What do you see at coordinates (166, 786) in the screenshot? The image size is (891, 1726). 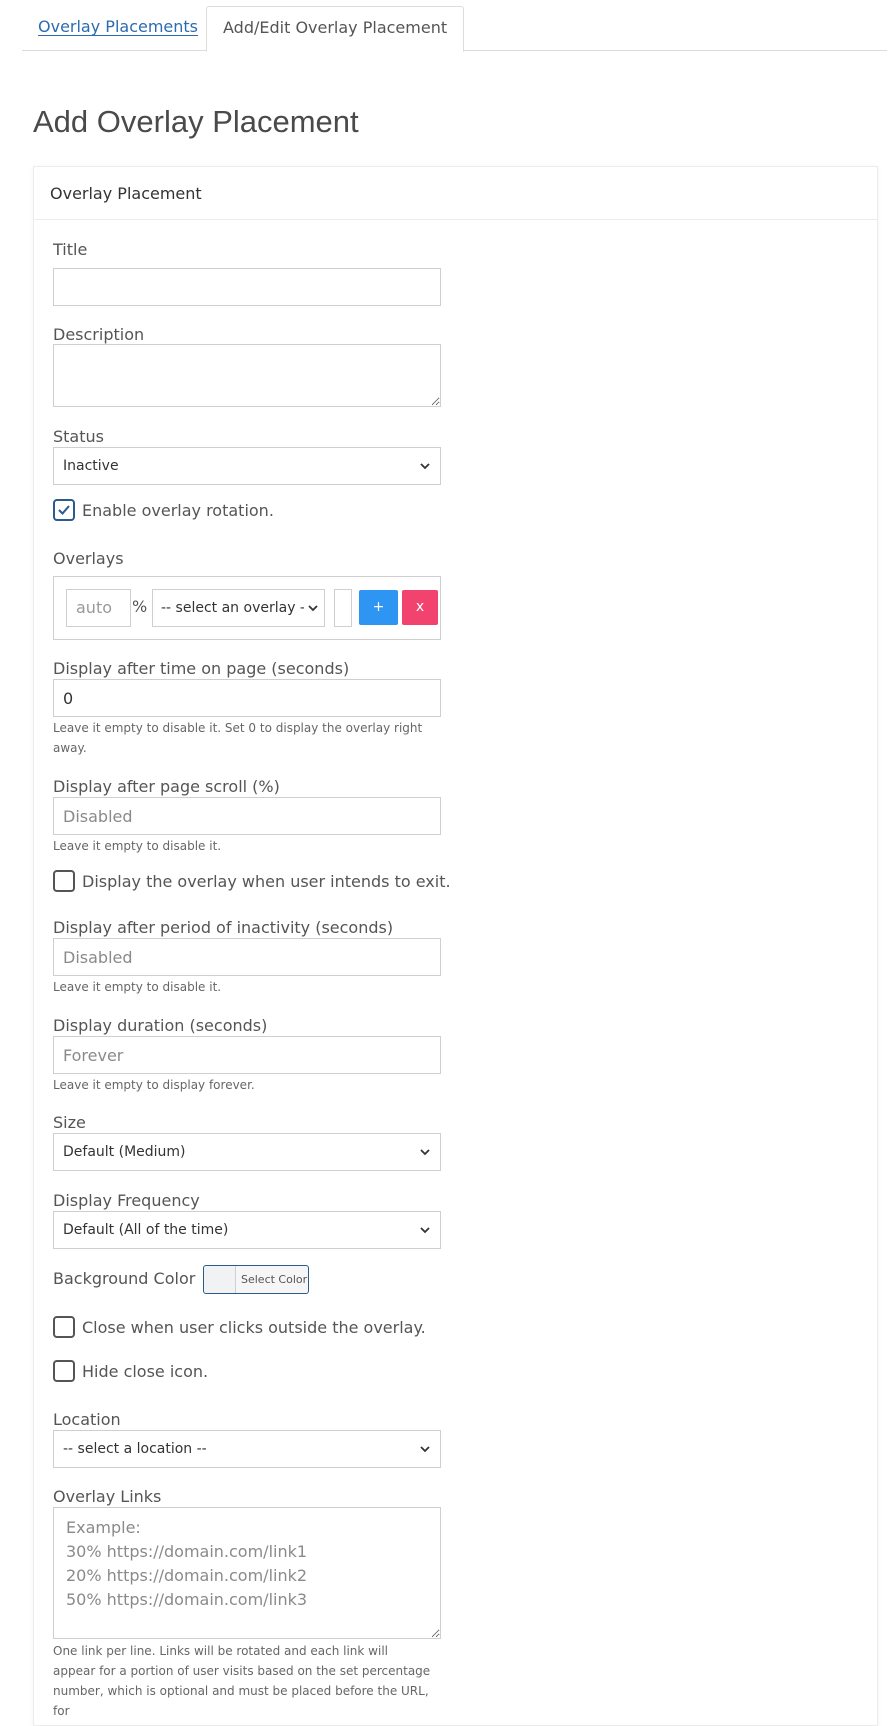 I see `page-scroll-label: Display after page scroll (%)` at bounding box center [166, 786].